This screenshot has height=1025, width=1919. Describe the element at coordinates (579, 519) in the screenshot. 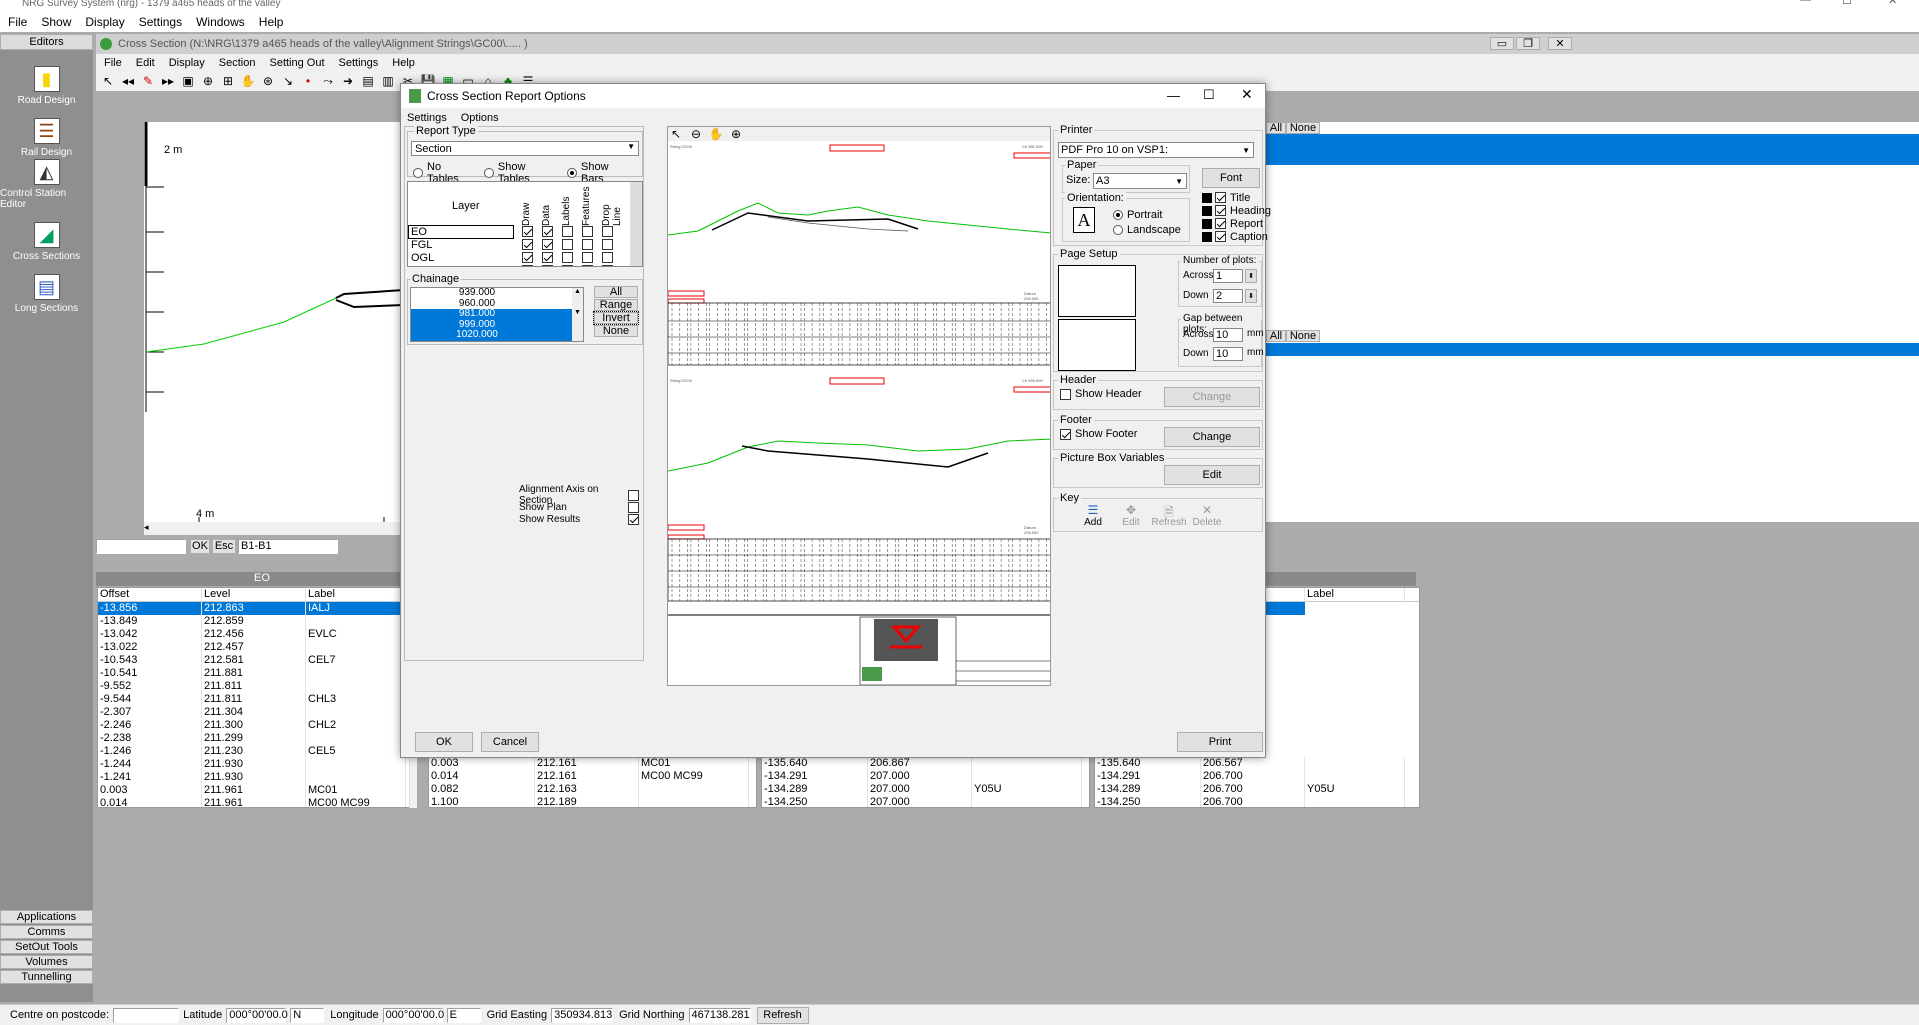

I see `option-show-results: Show Results` at that location.